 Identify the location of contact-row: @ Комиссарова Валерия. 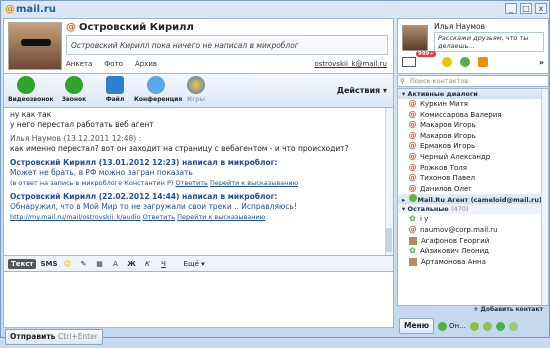
(473, 115).